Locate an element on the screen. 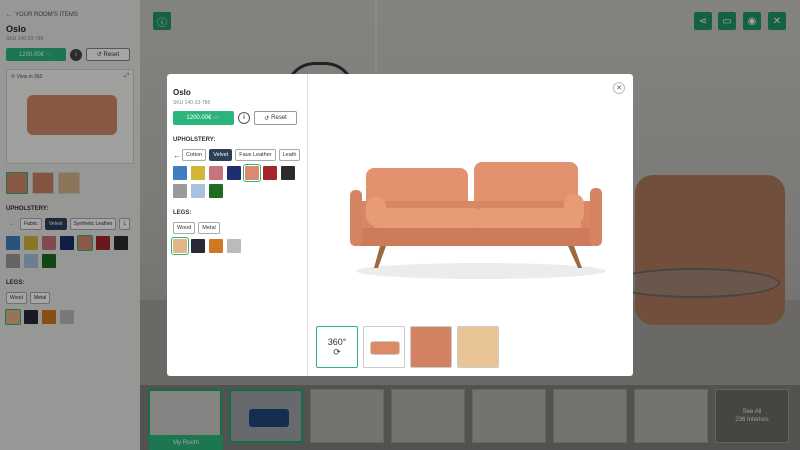 This screenshot has height=450, width=800. upholstery-chip-selected: Velvet is located at coordinates (221, 155).